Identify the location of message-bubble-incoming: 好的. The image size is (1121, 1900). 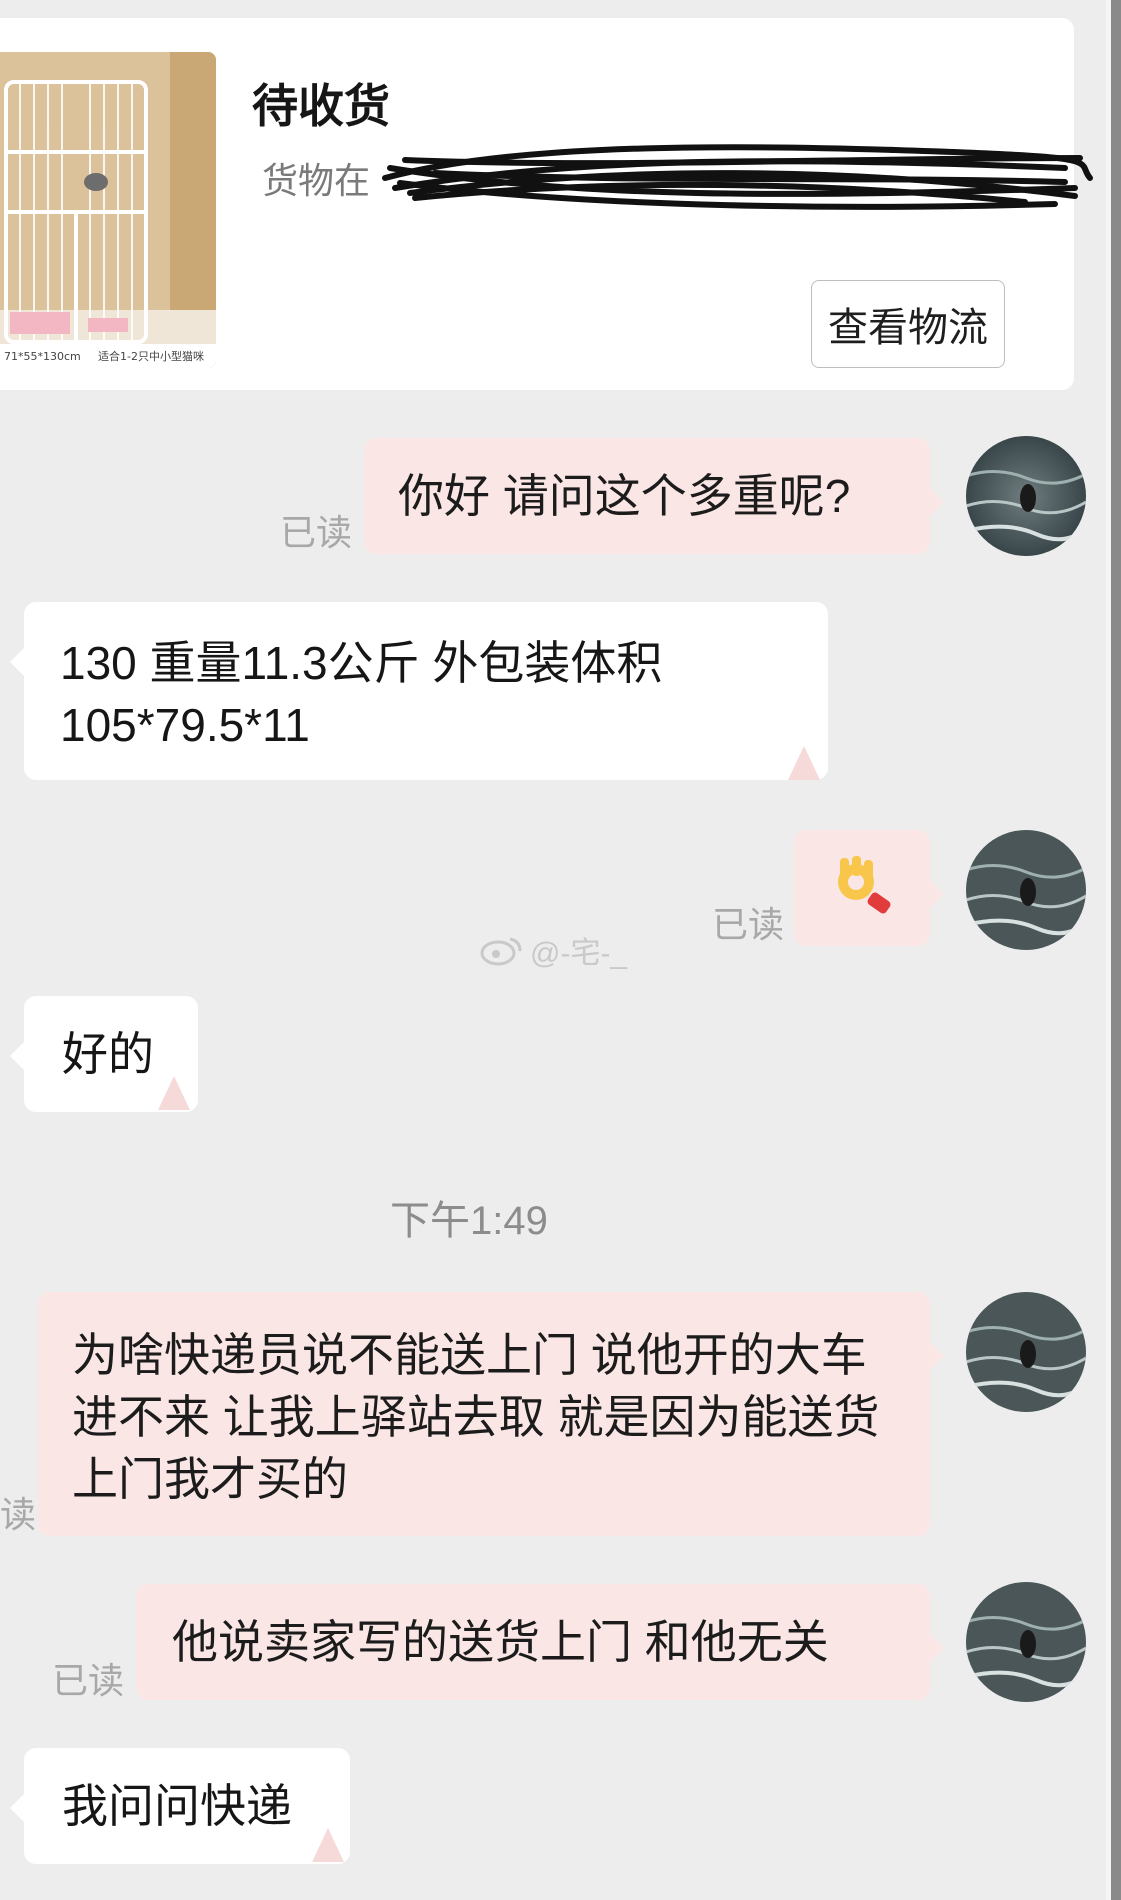
(104, 1054).